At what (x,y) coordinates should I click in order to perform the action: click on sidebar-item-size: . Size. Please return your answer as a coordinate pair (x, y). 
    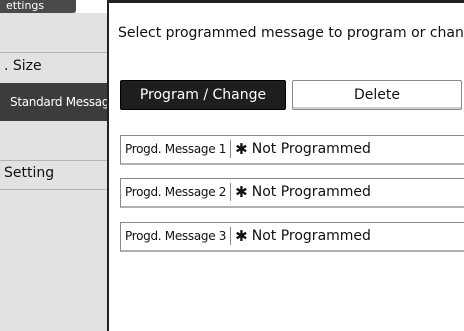
    Looking at the image, I should click on (53, 67).